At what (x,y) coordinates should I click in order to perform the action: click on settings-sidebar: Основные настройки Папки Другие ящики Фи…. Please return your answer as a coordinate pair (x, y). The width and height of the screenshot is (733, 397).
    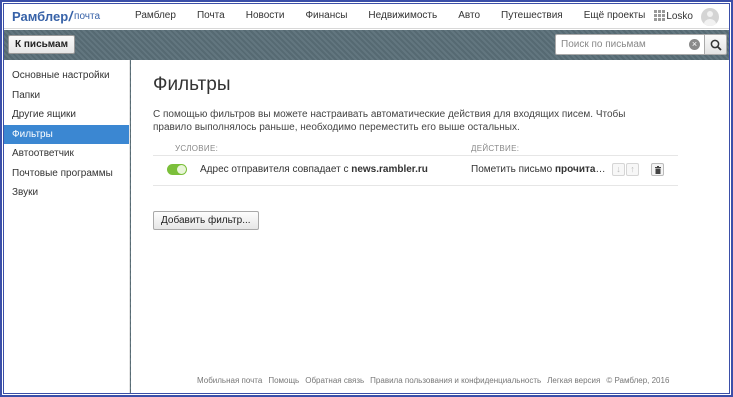
    Looking at the image, I should click on (67, 226).